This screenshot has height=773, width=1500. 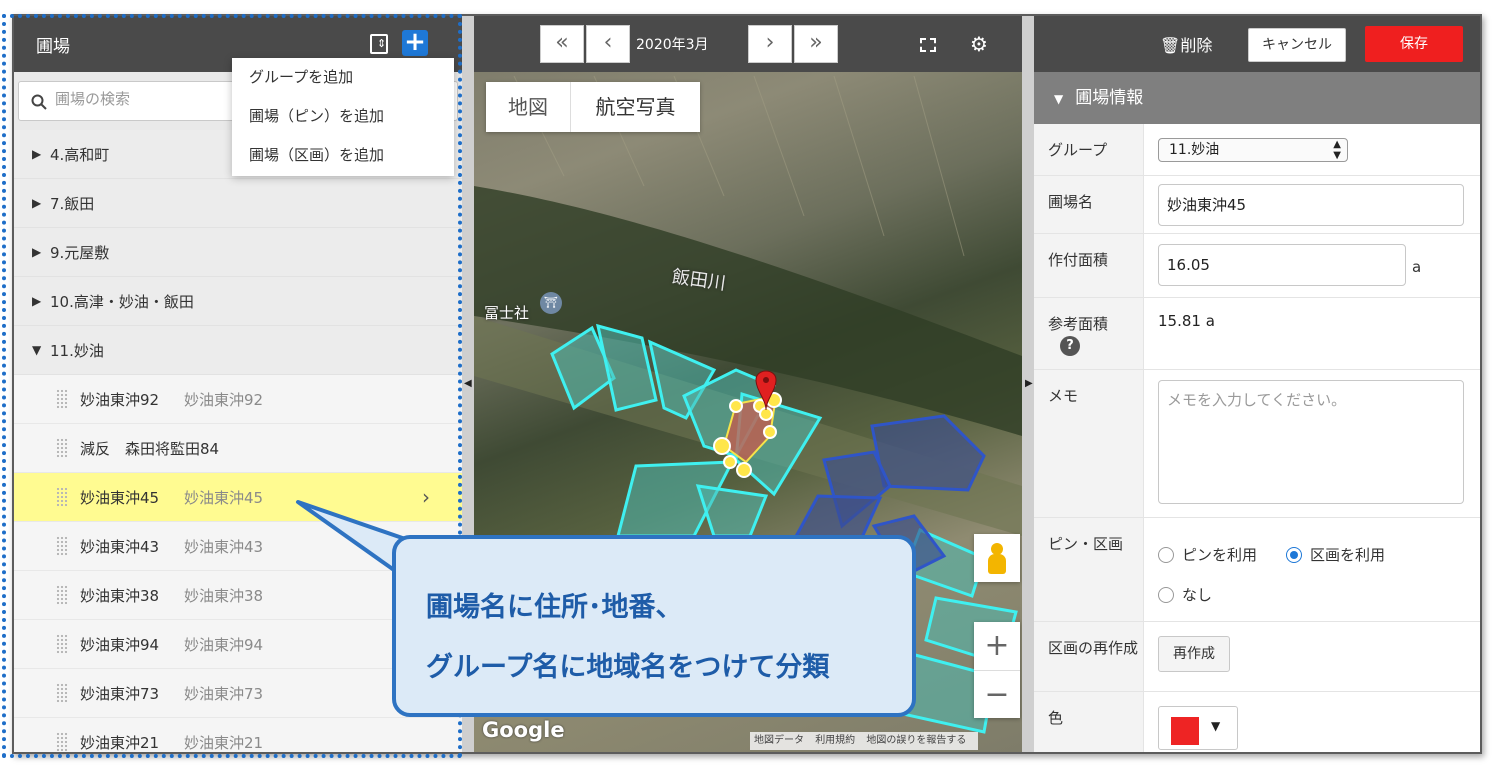 What do you see at coordinates (1297, 45) in the screenshot?
I see `cancel-button: キャンセル` at bounding box center [1297, 45].